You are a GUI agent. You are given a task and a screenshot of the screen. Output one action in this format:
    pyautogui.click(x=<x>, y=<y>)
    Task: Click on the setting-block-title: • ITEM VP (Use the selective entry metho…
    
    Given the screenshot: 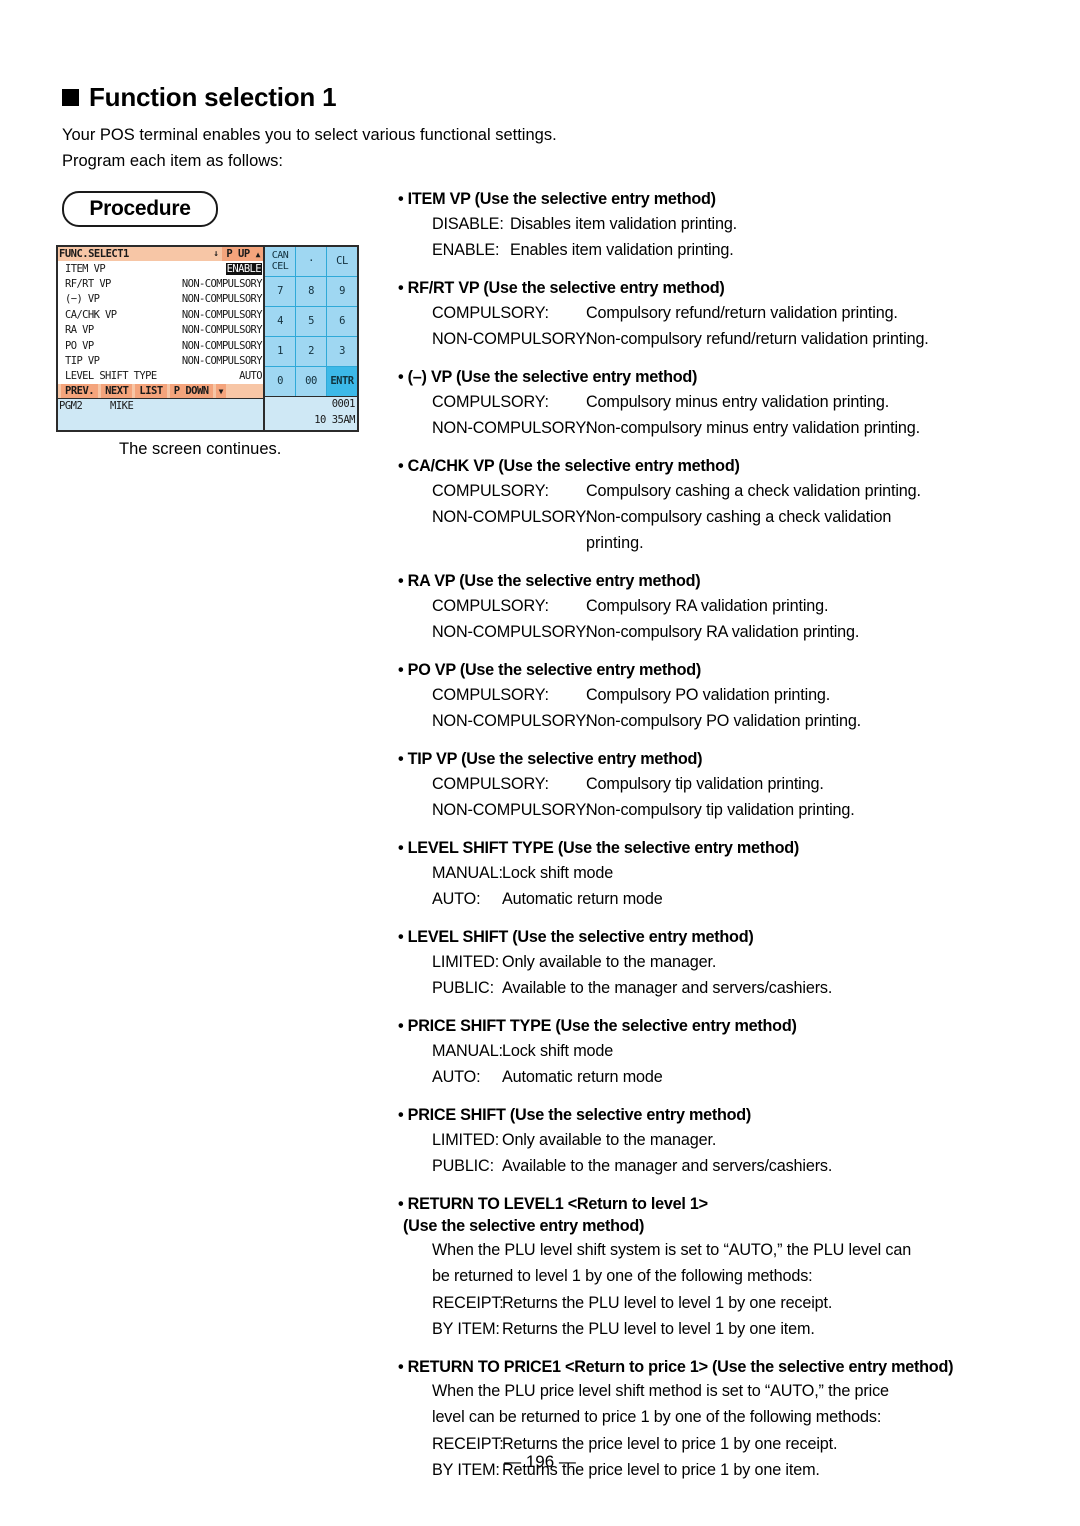 What is the action you would take?
    pyautogui.click(x=557, y=199)
    